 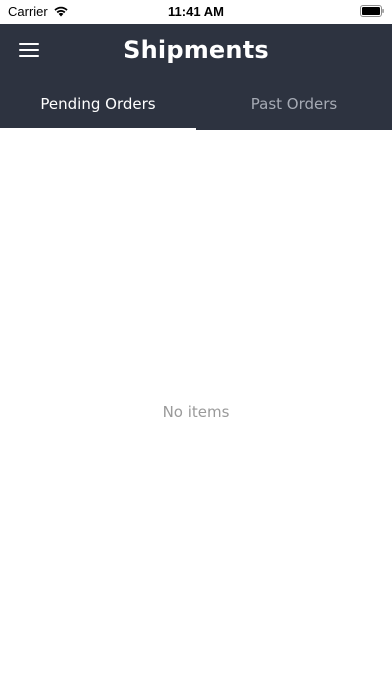 I want to click on tab-past-orders: Past Orders, so click(x=294, y=106).